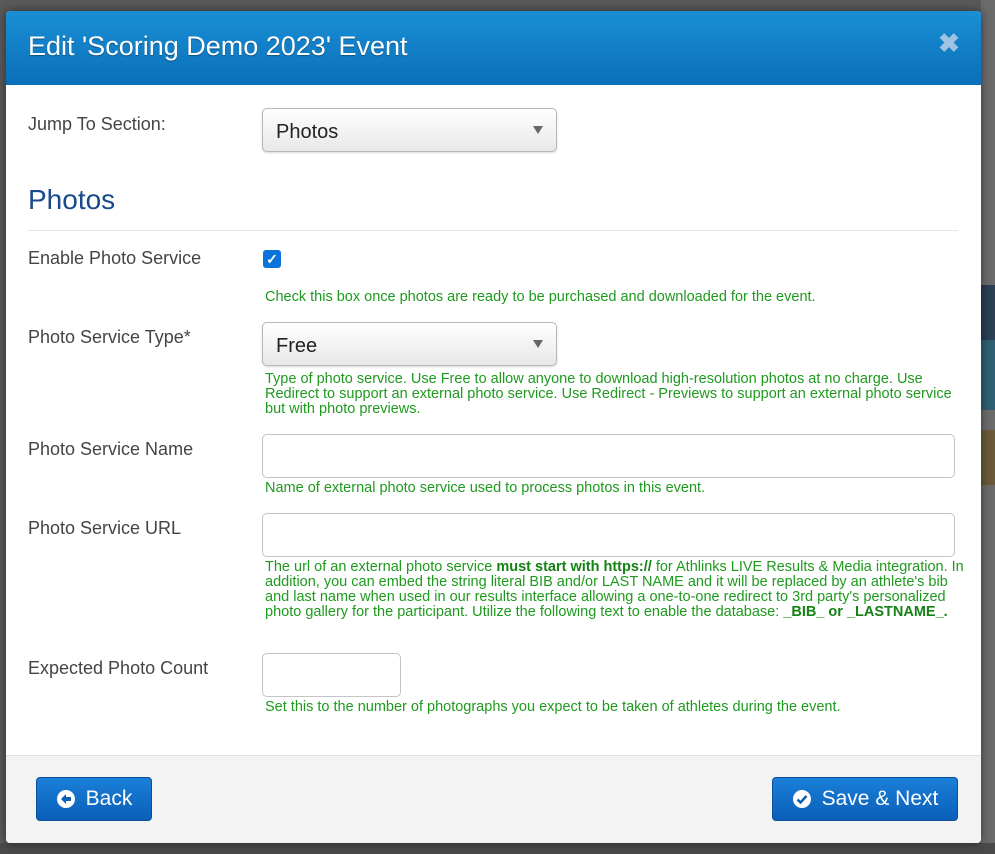 The width and height of the screenshot is (995, 854). I want to click on photo-service-url-label: Photo Service URL, so click(105, 528).